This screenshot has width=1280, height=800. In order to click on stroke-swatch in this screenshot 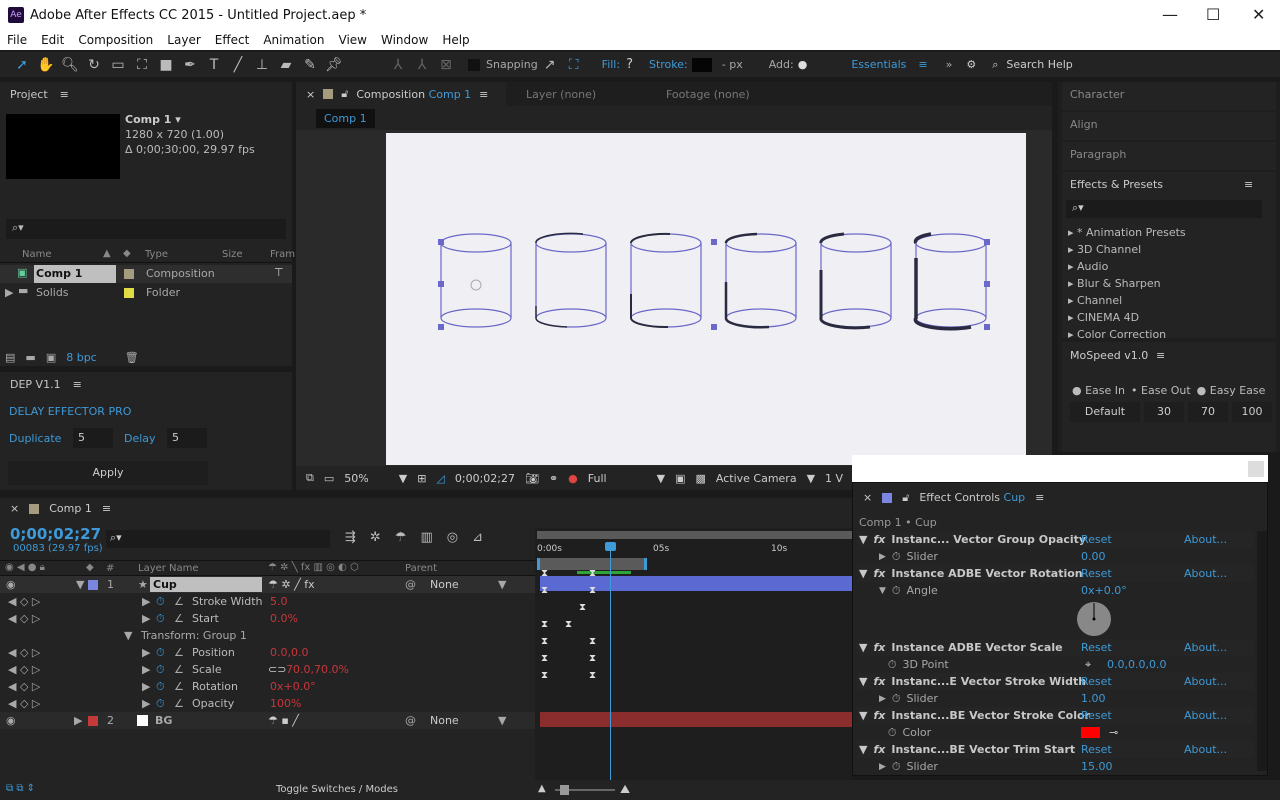, I will do `click(701, 64)`.